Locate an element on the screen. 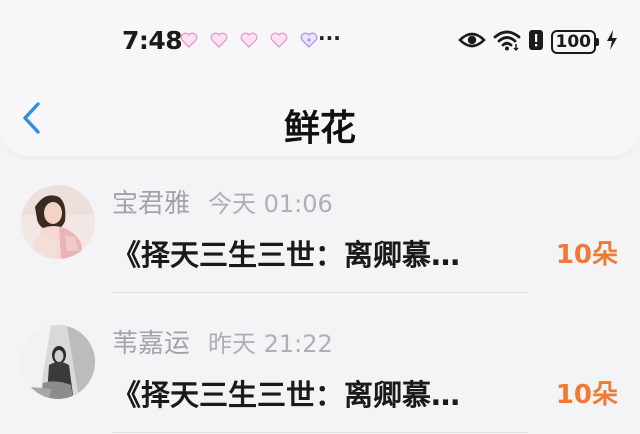 The image size is (640, 434). notification-icons is located at coordinates (249, 40).